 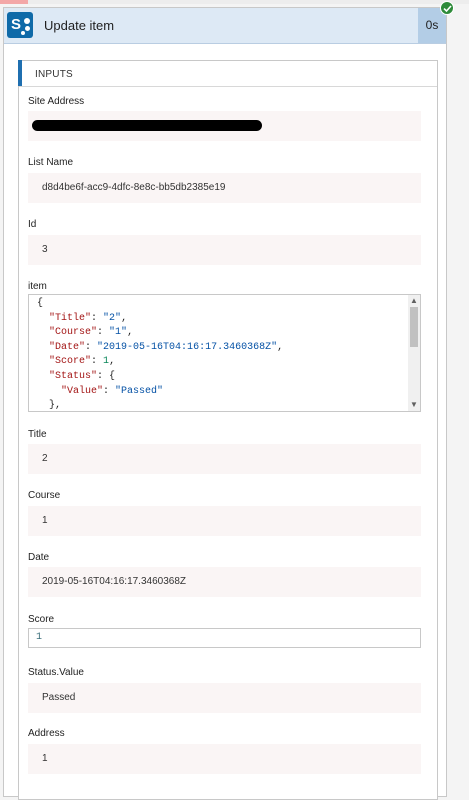 What do you see at coordinates (37, 434) in the screenshot?
I see `title-label: Title` at bounding box center [37, 434].